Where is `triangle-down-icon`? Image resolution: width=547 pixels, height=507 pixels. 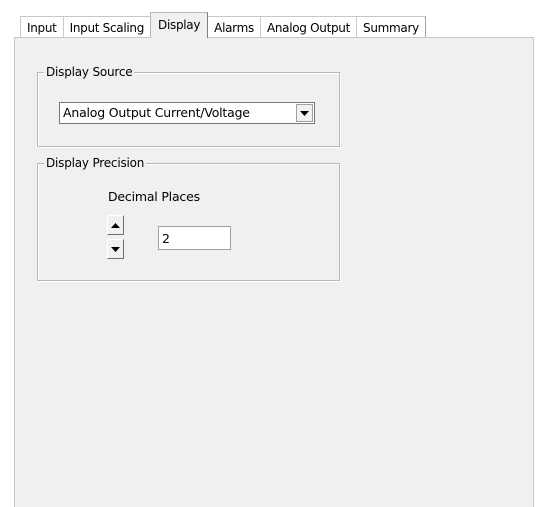
triangle-down-icon is located at coordinates (115, 249).